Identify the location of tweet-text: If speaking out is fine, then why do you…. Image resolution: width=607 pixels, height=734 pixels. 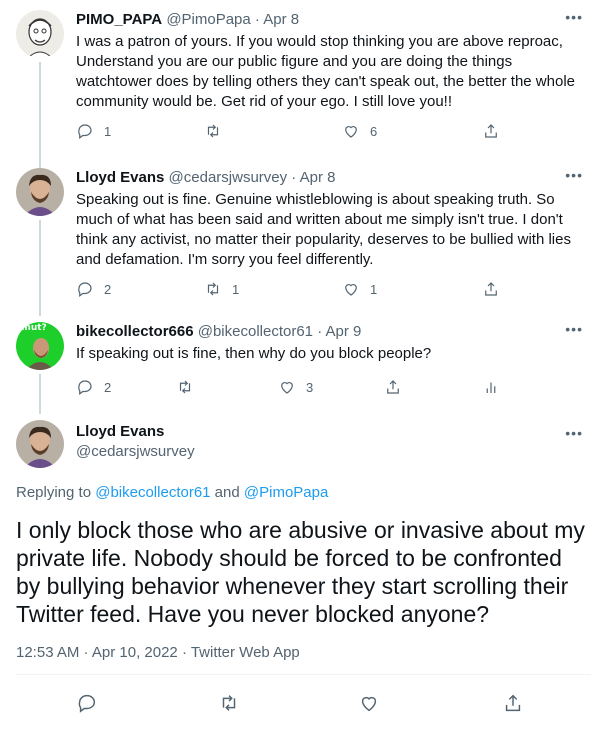
(254, 353).